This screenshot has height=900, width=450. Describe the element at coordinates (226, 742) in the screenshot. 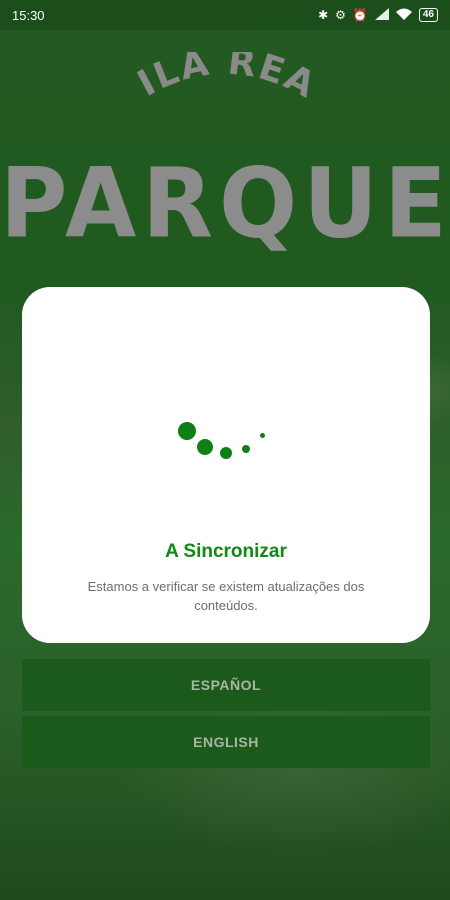

I see `english-button: ENGLISH` at that location.